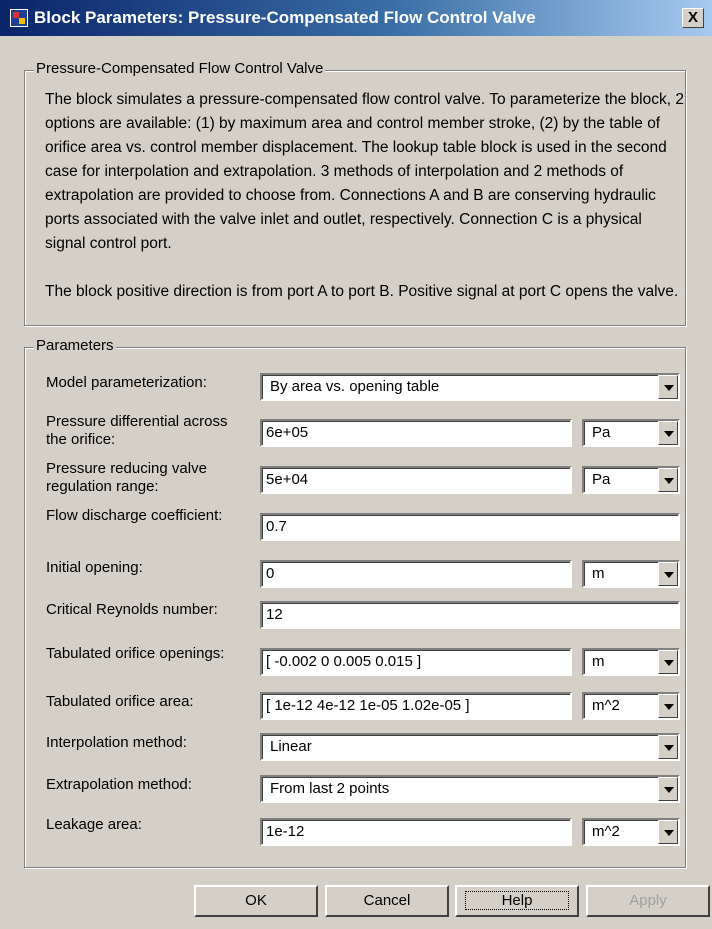  What do you see at coordinates (631, 574) in the screenshot?
I see `initial-opening-unit-select: m` at bounding box center [631, 574].